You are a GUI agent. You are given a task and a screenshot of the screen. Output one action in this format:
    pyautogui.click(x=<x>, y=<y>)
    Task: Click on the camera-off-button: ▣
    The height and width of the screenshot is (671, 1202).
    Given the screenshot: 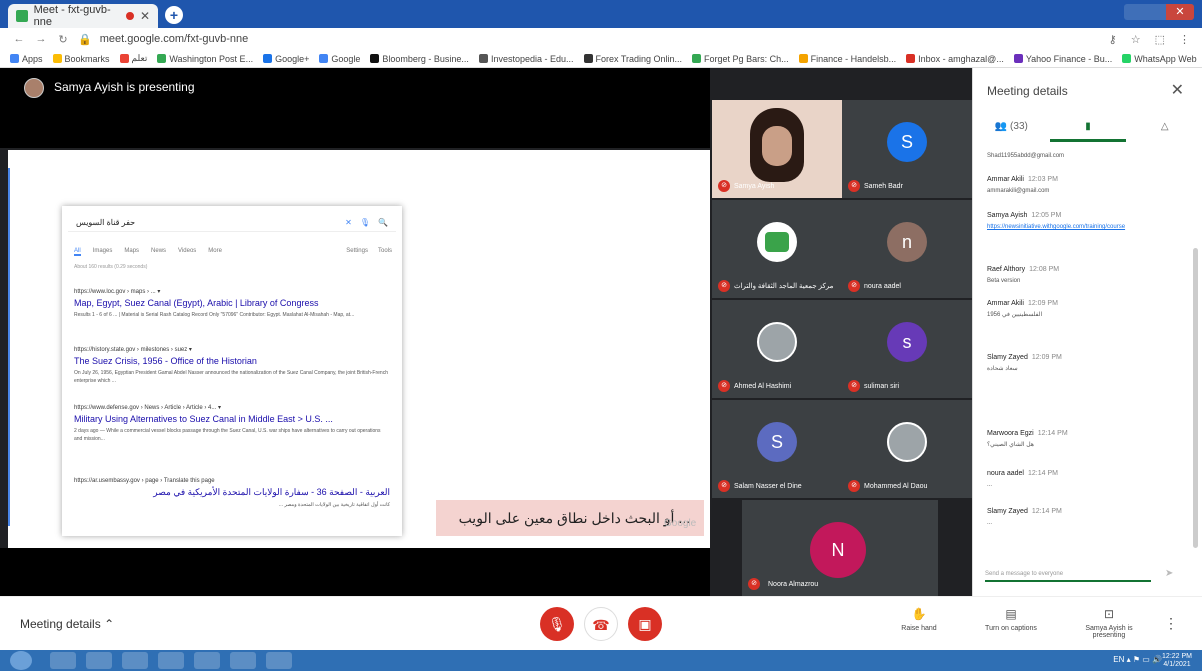 What is the action you would take?
    pyautogui.click(x=645, y=624)
    